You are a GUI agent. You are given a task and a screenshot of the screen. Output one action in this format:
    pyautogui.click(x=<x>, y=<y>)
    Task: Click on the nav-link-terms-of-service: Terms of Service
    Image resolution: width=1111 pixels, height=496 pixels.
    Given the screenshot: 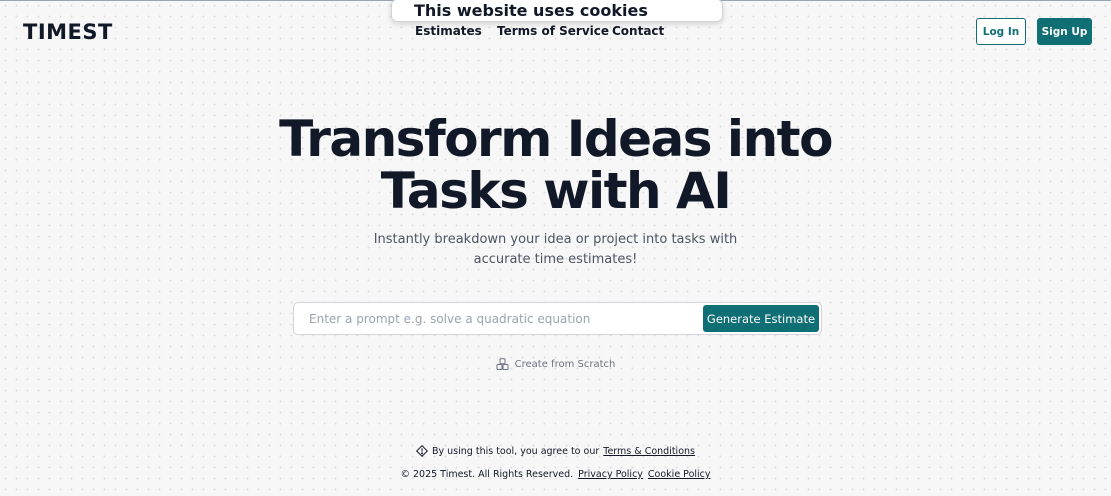 What is the action you would take?
    pyautogui.click(x=553, y=31)
    